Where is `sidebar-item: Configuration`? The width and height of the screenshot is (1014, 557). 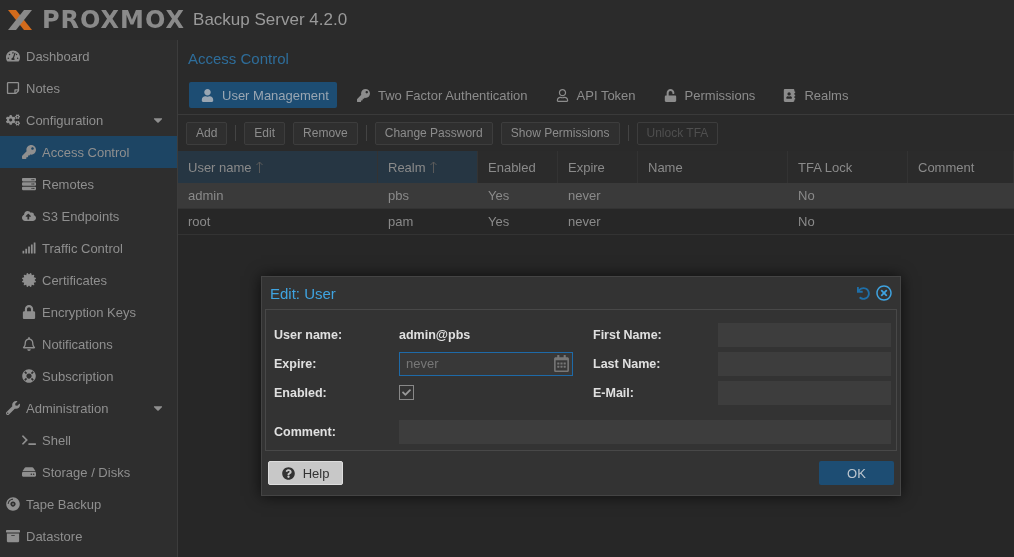 sidebar-item: Configuration is located at coordinates (88, 120).